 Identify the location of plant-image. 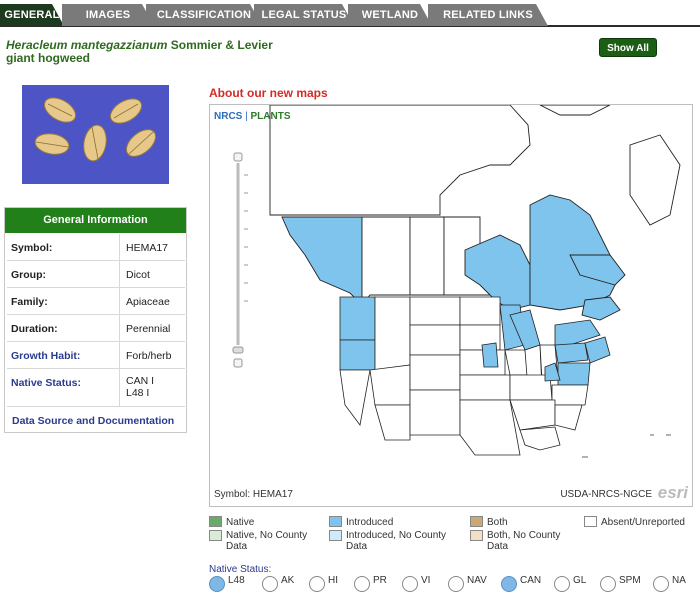
(95, 134).